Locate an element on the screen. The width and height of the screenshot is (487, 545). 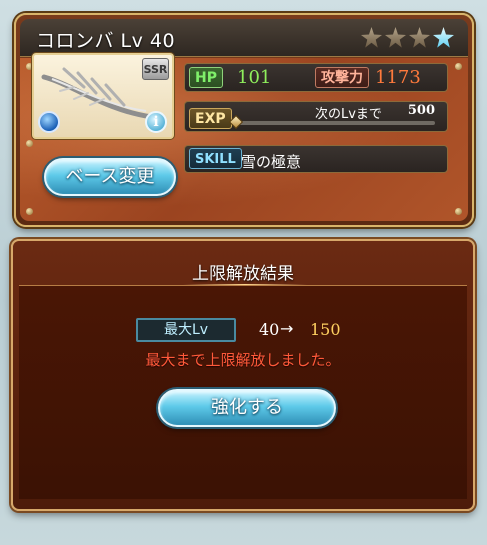
stat-row-hp-atk: HP 101 攻撃力 1173 is located at coordinates (316, 77).